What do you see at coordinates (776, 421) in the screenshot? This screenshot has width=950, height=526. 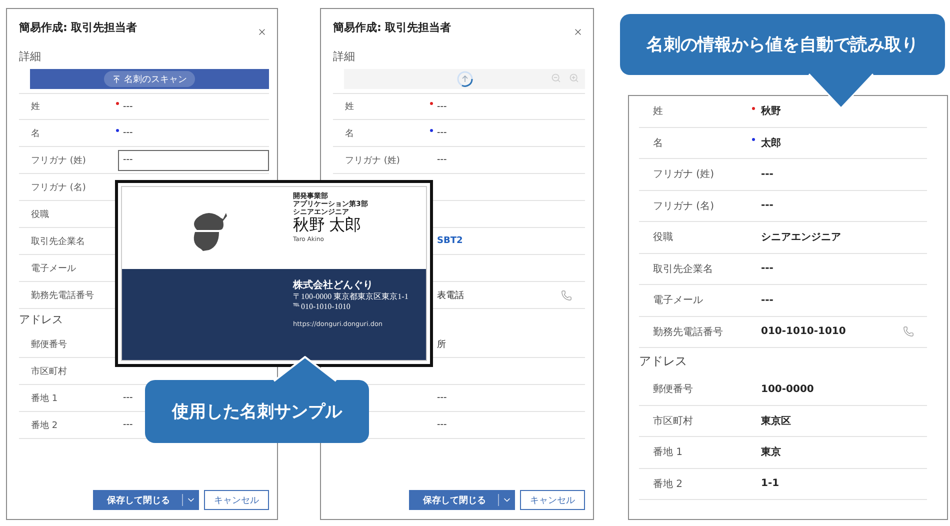 I see `field-value: 東京区` at bounding box center [776, 421].